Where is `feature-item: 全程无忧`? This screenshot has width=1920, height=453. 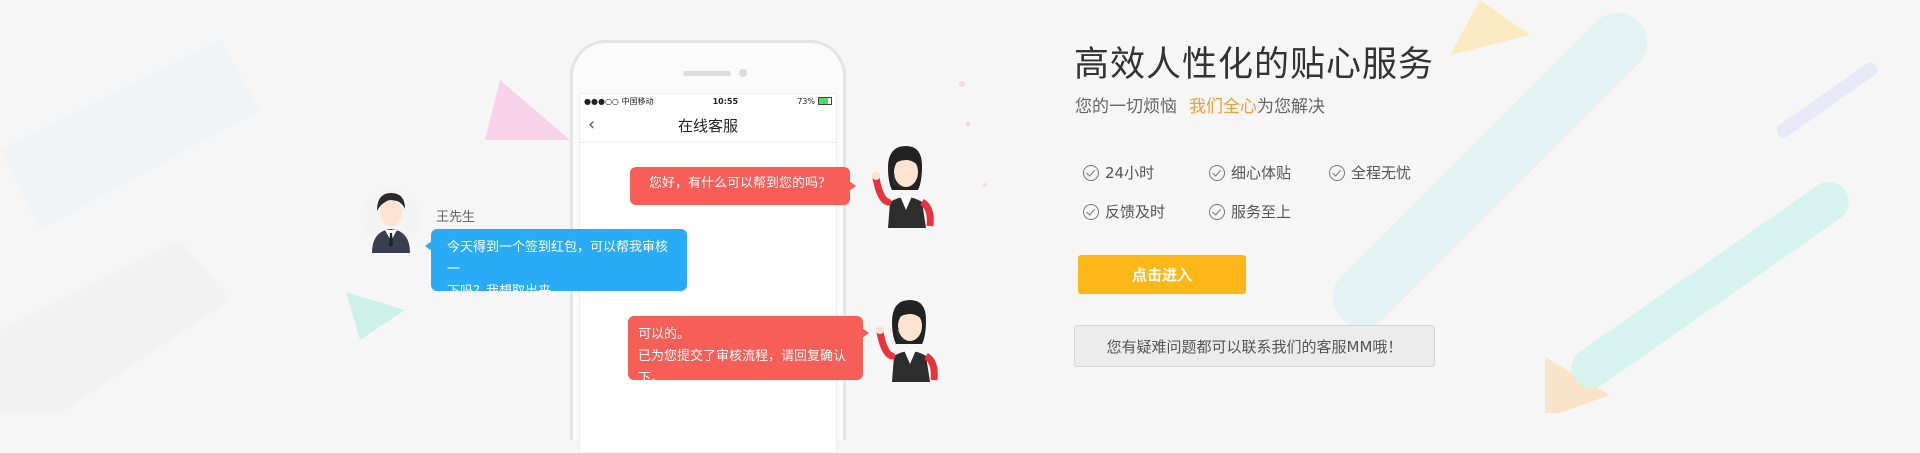 feature-item: 全程无忧 is located at coordinates (1370, 172).